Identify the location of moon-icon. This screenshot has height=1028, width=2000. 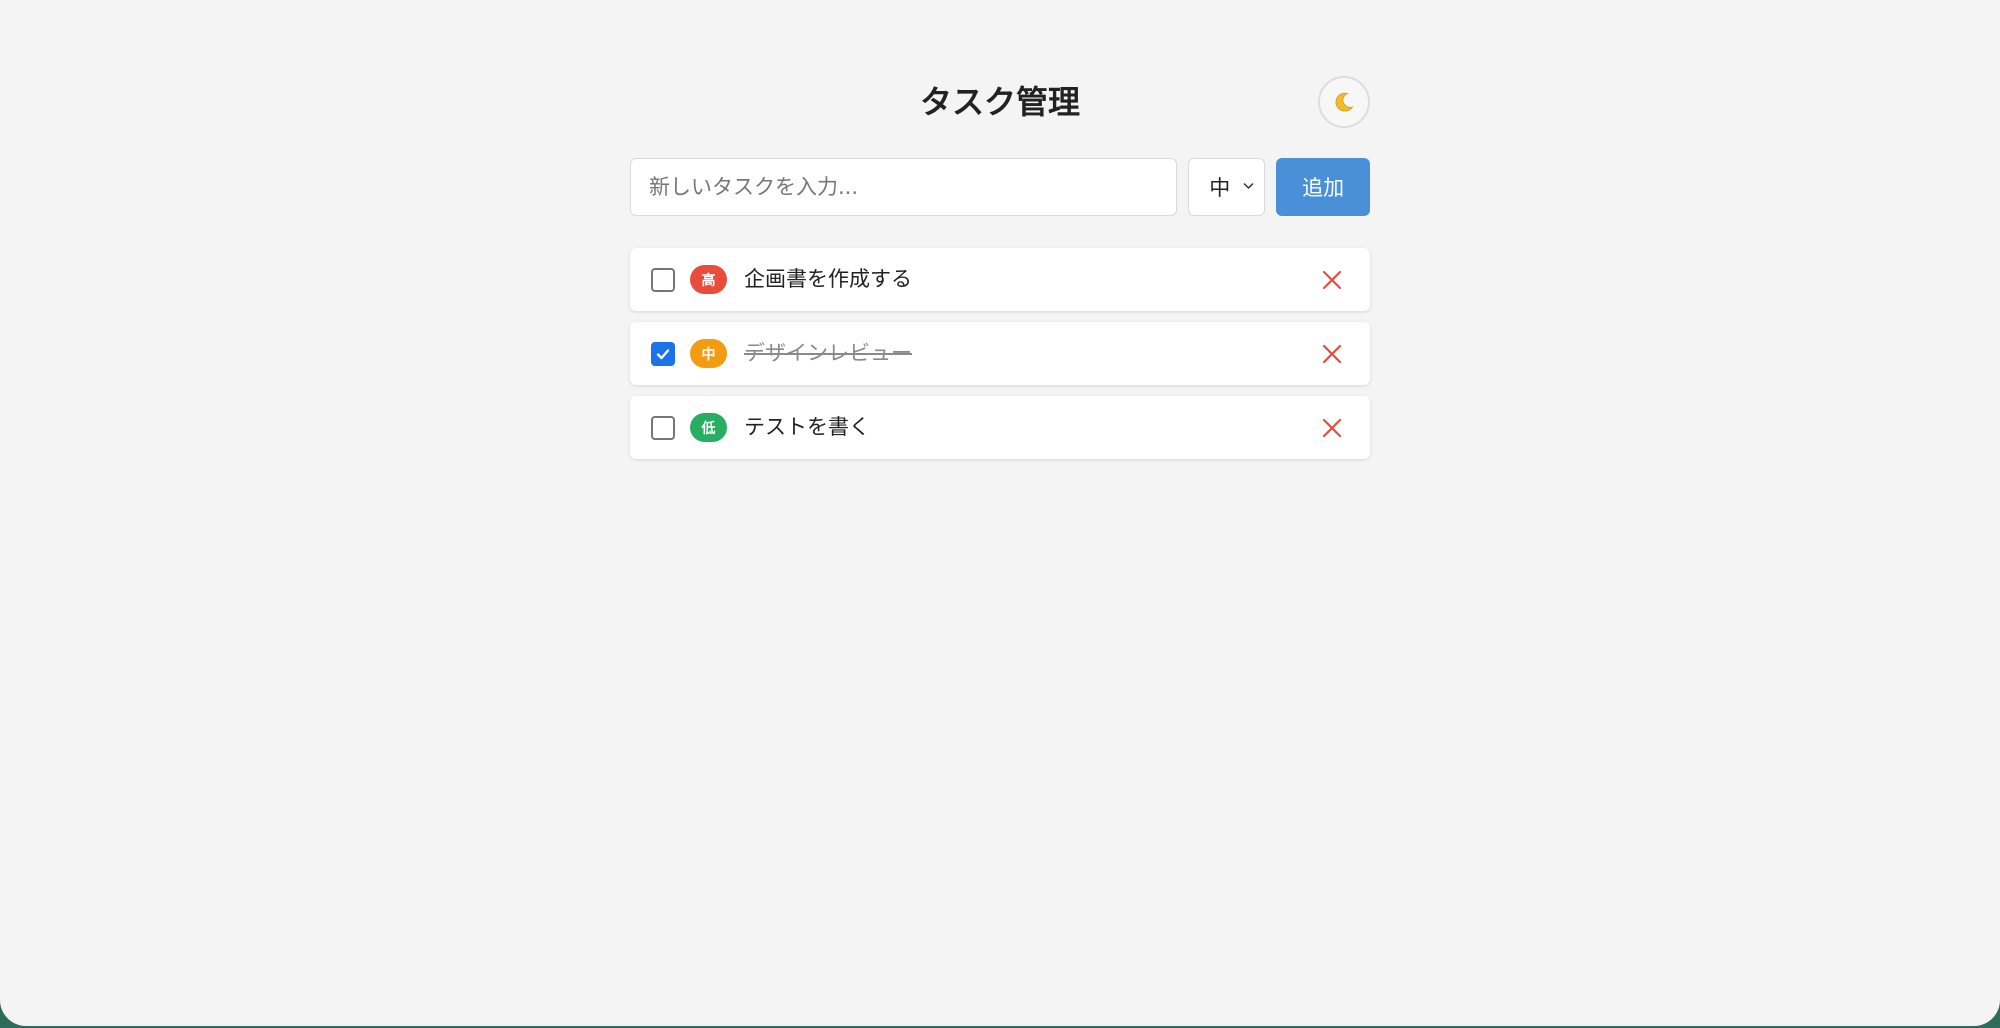
(1344, 102).